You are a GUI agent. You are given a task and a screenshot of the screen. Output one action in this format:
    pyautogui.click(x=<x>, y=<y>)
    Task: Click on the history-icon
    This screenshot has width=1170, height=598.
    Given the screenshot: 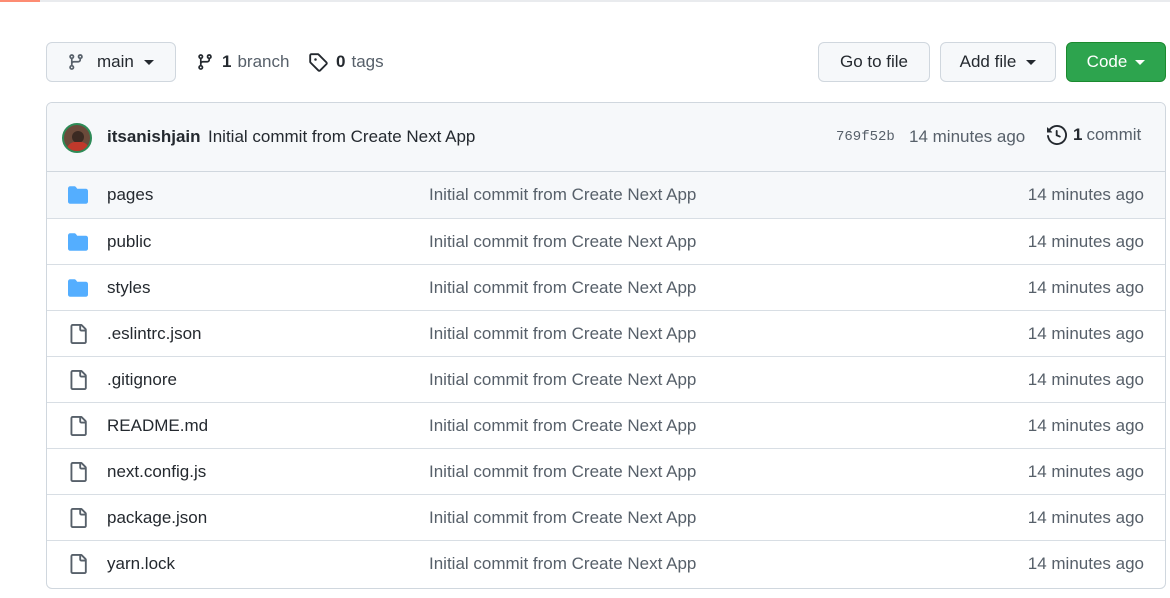 What is the action you would take?
    pyautogui.click(x=1057, y=135)
    